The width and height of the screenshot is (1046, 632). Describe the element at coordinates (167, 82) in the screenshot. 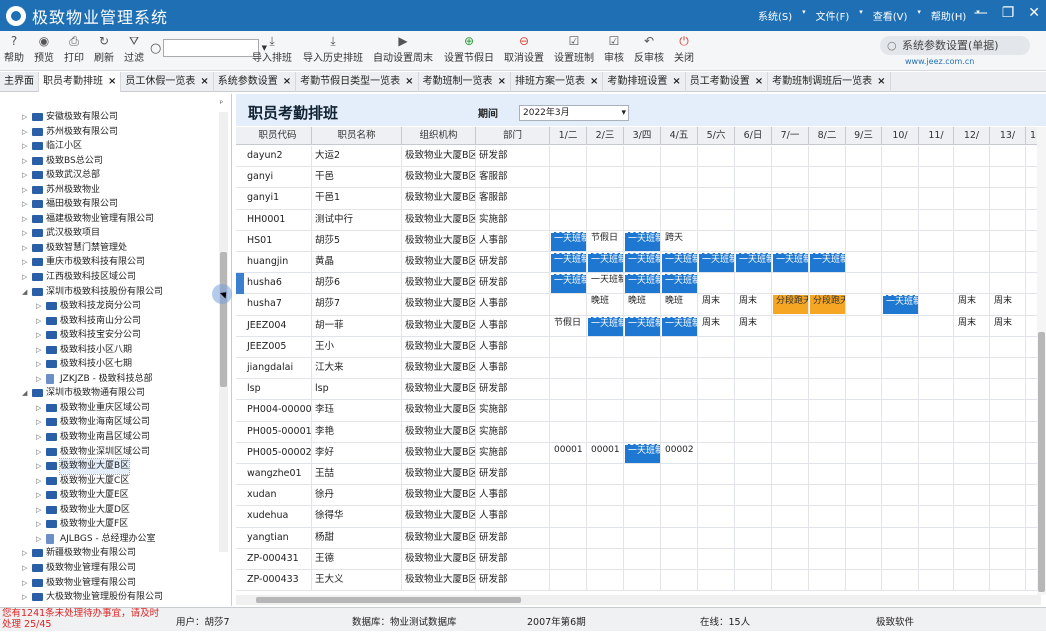

I see `tab-2: 员工休假一览表 ×` at that location.